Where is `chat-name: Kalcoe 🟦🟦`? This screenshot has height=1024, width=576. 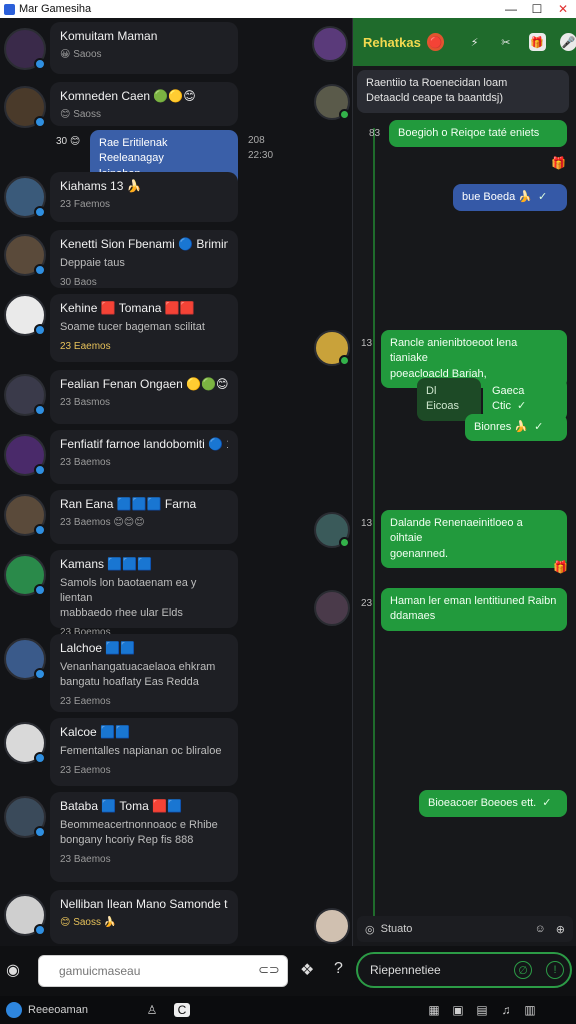
chat-name: Kalcoe 🟦🟦 is located at coordinates (95, 732).